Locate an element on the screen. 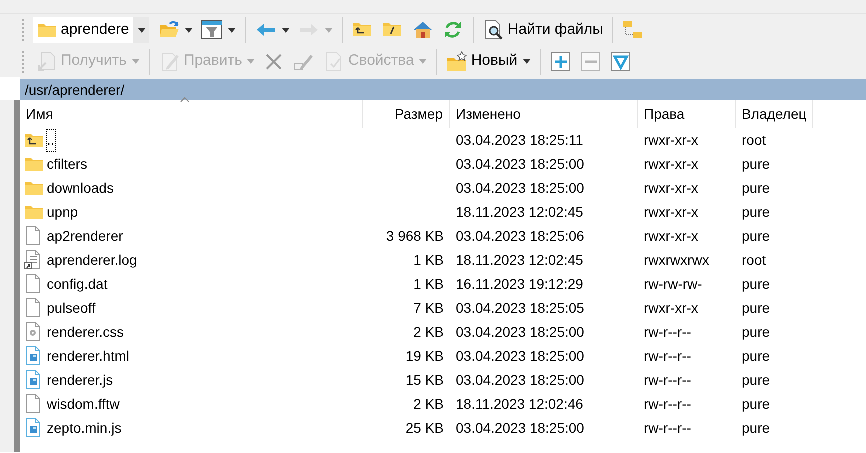  find-files-button: Найти файлы is located at coordinates (543, 30).